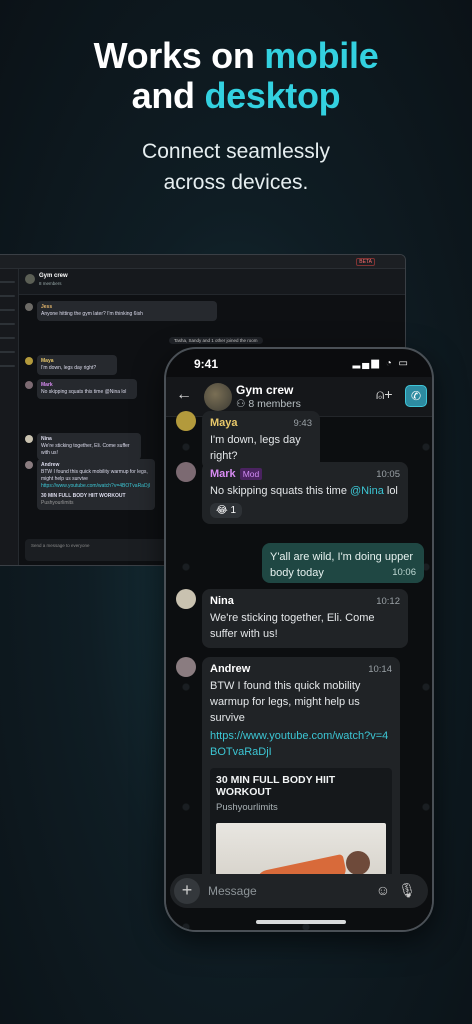 The height and width of the screenshot is (1024, 472). I want to click on group-members: ⚇ 8 members, so click(268, 404).